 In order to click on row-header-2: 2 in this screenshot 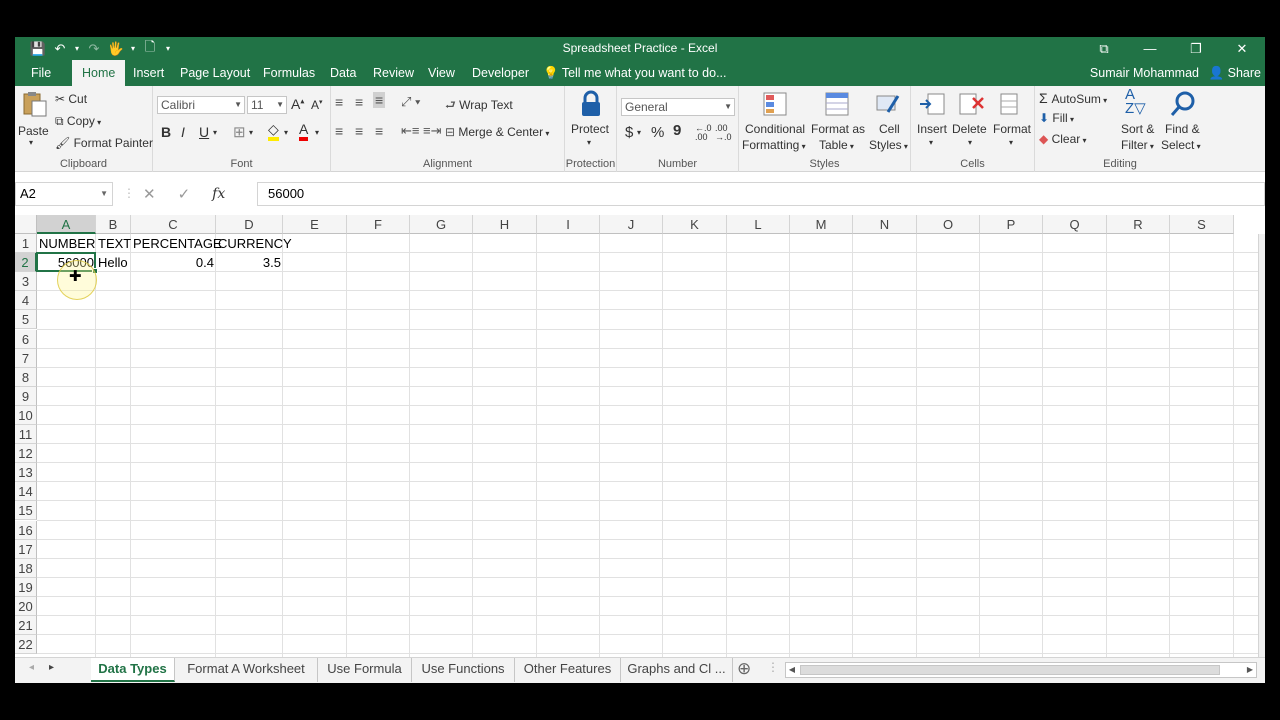, I will do `click(26, 263)`.